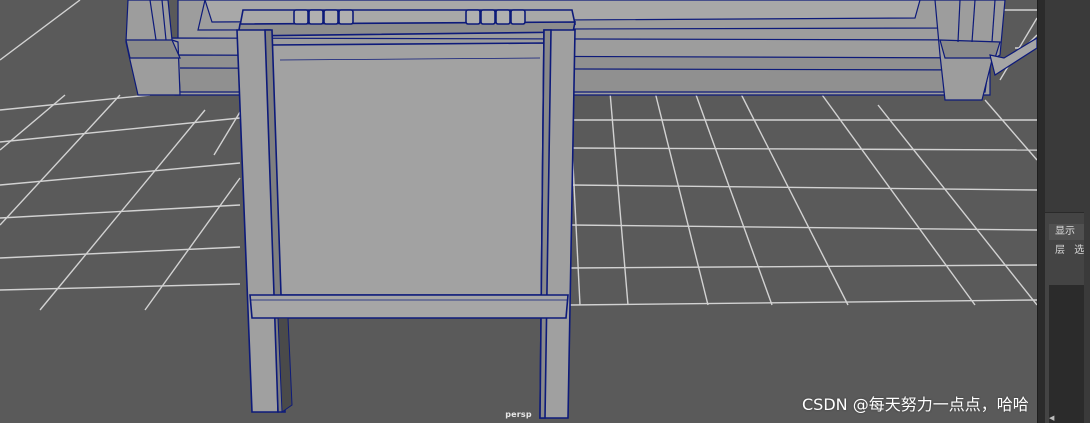 The height and width of the screenshot is (423, 1090). What do you see at coordinates (1041, 211) in the screenshot?
I see `panel-splitter` at bounding box center [1041, 211].